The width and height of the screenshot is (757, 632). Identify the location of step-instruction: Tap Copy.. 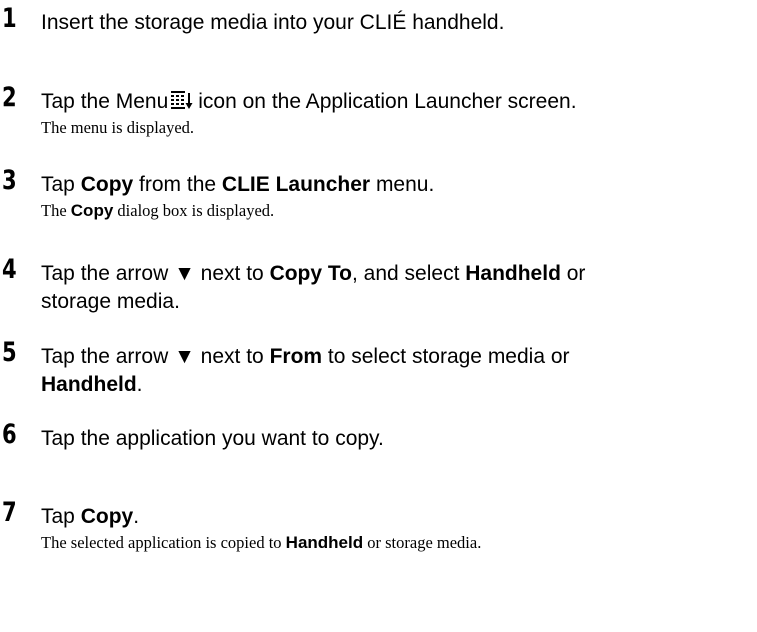
(397, 517).